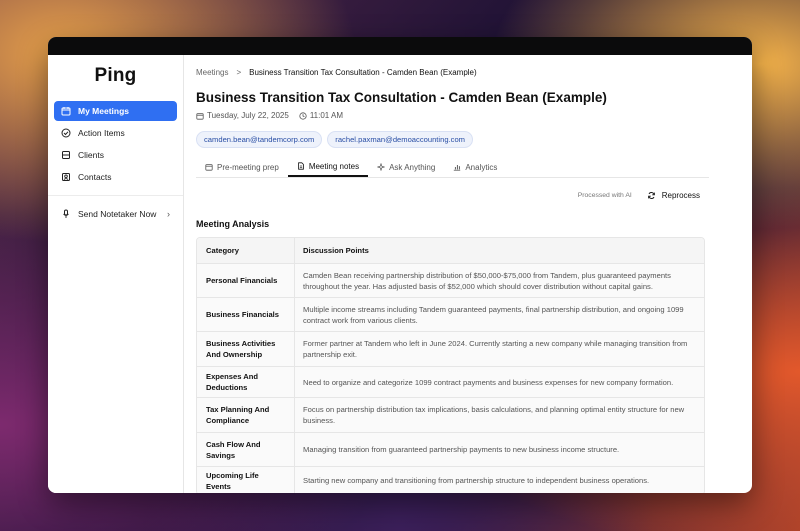 The height and width of the screenshot is (531, 800). What do you see at coordinates (248, 115) in the screenshot?
I see `meeting-date-text: Tuesday, July 22, 2025` at bounding box center [248, 115].